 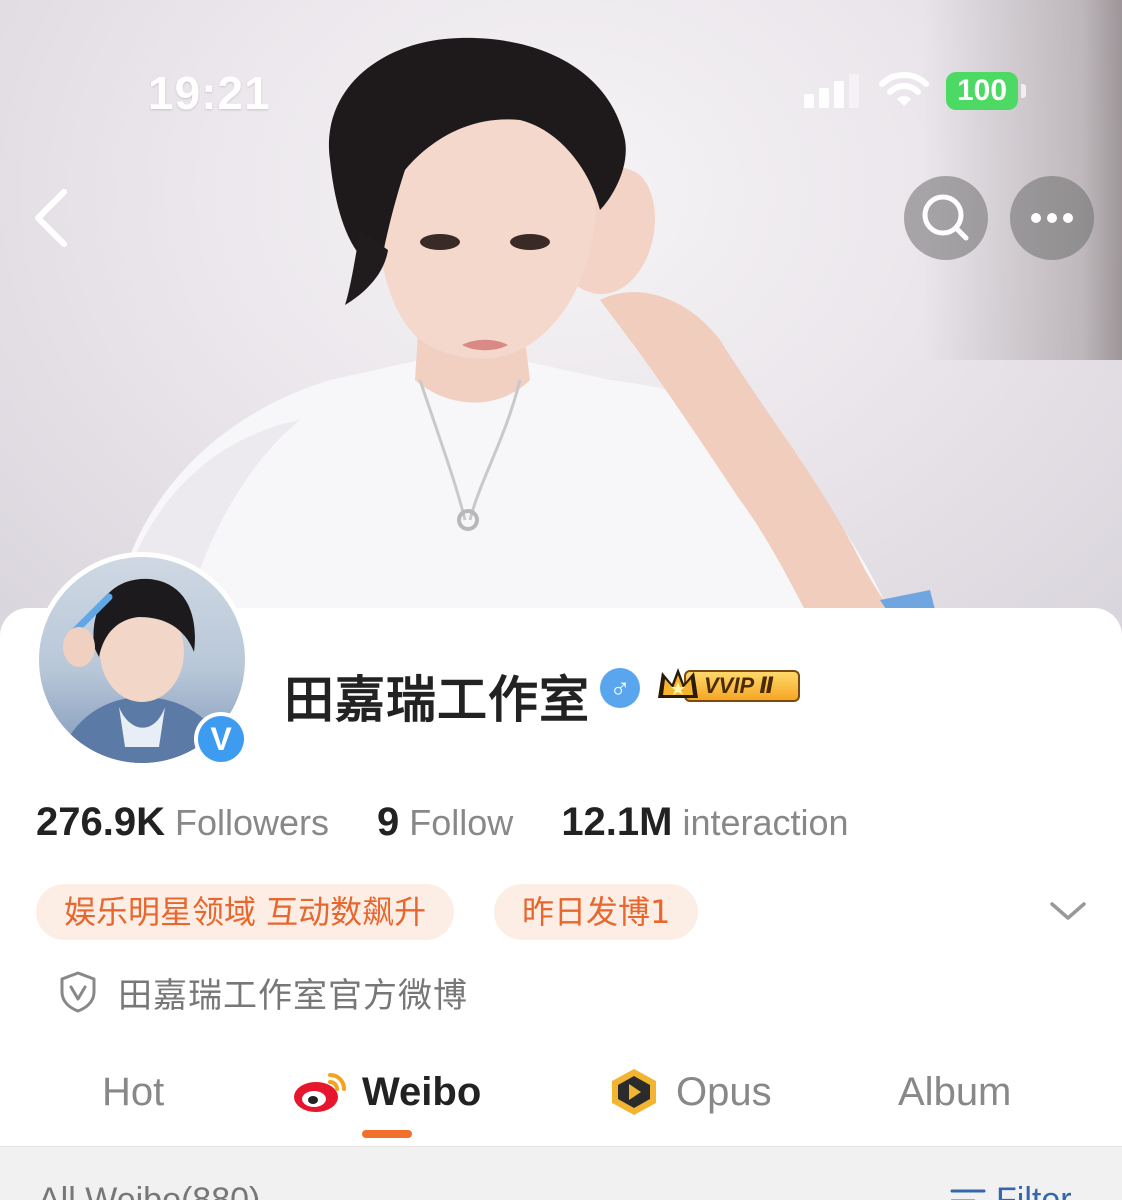 I want to click on verified-badge: V, so click(x=221, y=739).